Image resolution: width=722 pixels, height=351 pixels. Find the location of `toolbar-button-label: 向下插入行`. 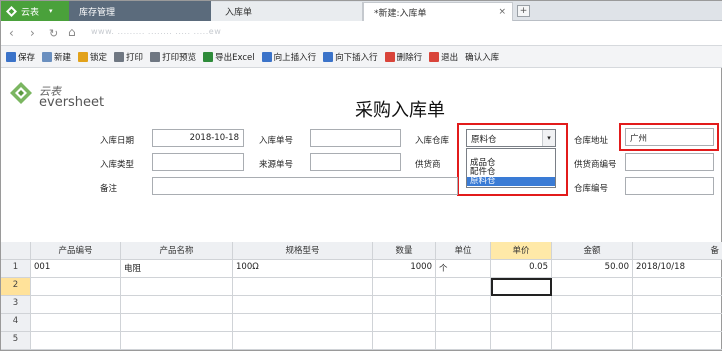

toolbar-button-label: 向下插入行 is located at coordinates (356, 57).